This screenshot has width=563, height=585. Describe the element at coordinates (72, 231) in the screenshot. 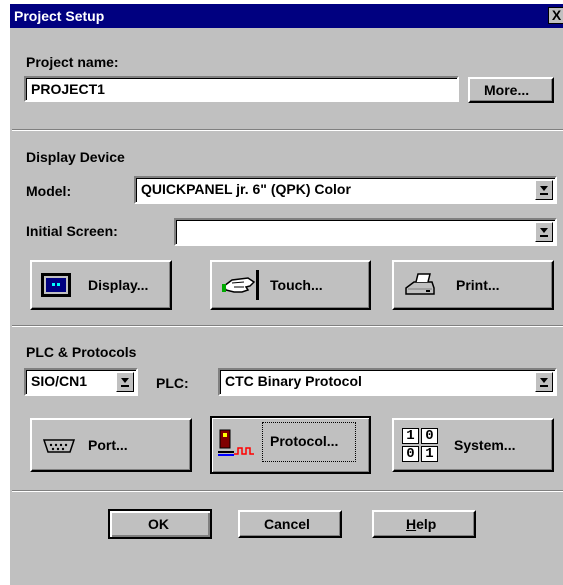

I see `initial-screen-label: Initial Screen:` at that location.